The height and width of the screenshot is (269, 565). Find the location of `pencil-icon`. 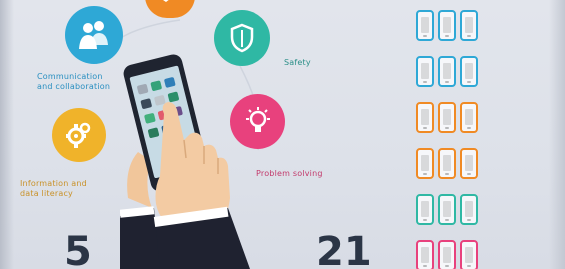

pencil-icon is located at coordinates (166, 1).